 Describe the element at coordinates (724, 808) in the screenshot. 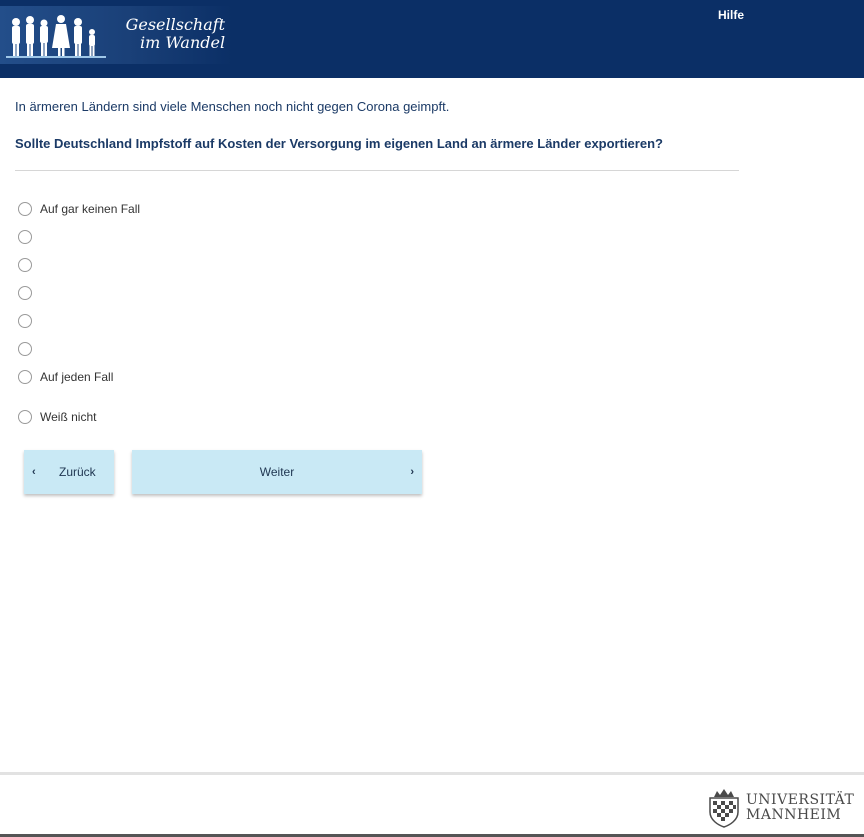

I see `university-crest-icon` at that location.